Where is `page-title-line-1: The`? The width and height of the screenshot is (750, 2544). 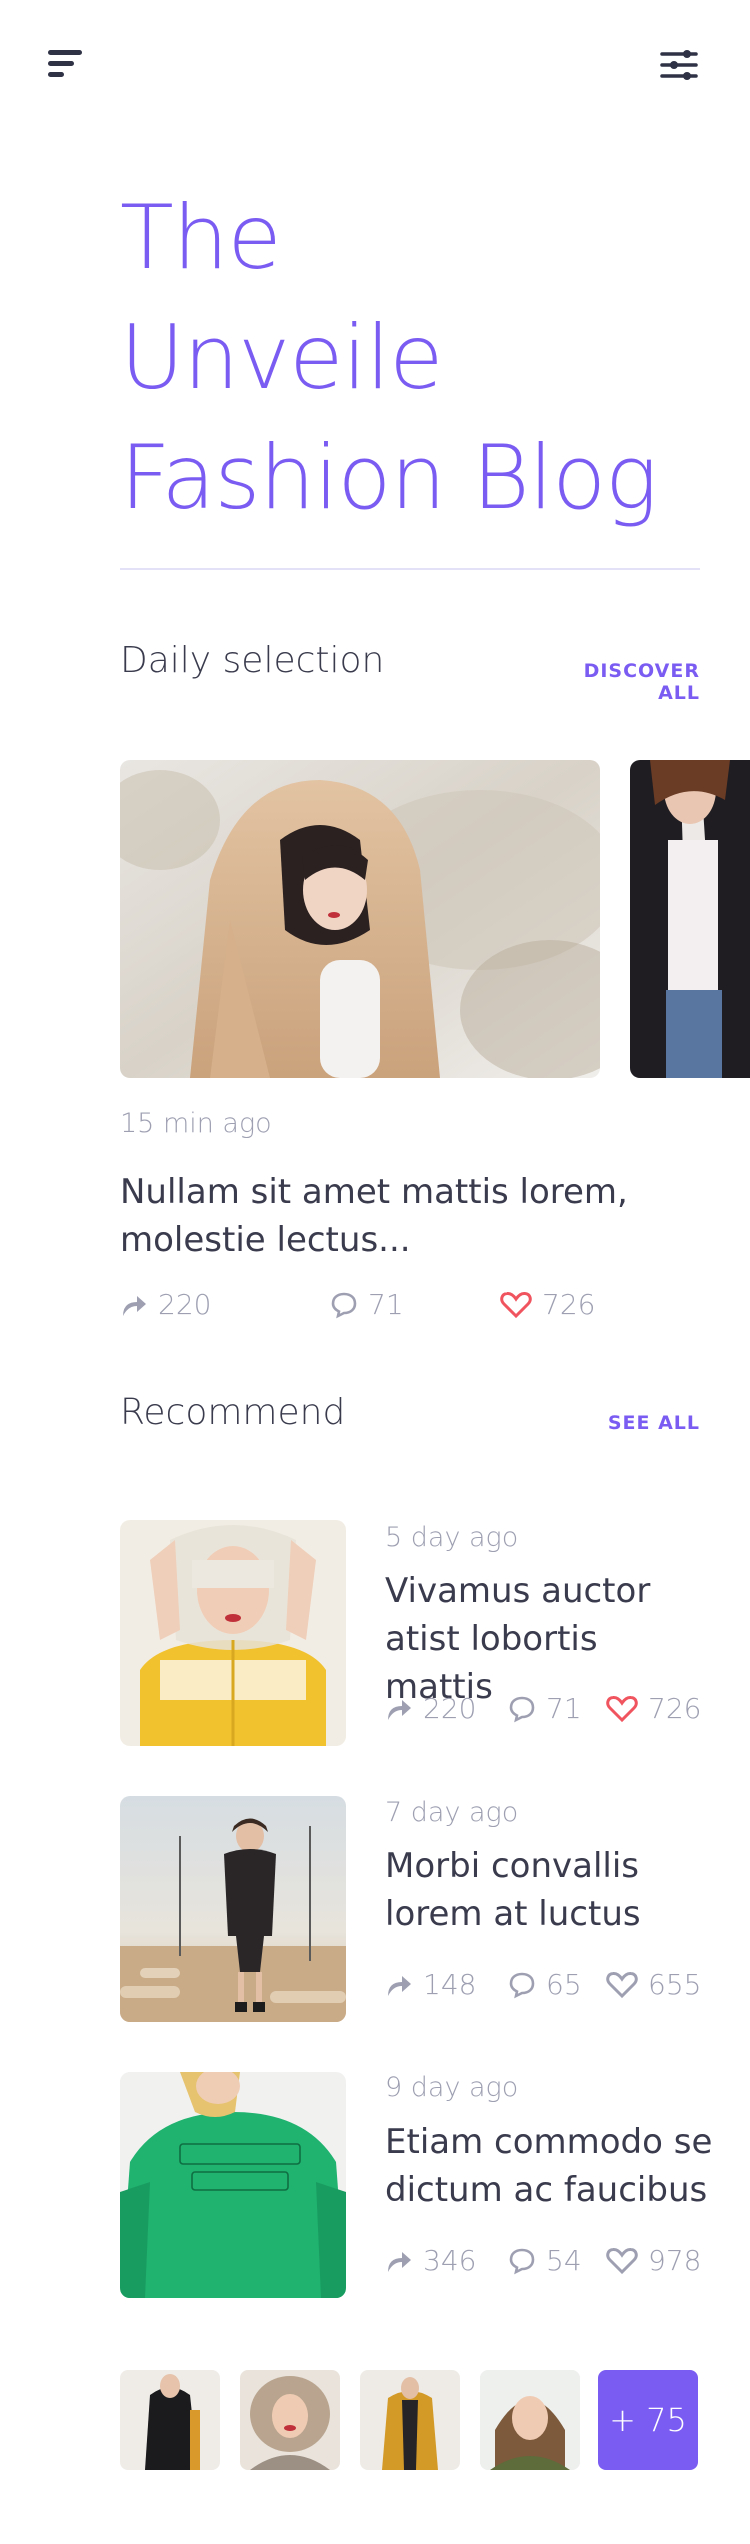
page-title-line-1: The is located at coordinates (201, 237).